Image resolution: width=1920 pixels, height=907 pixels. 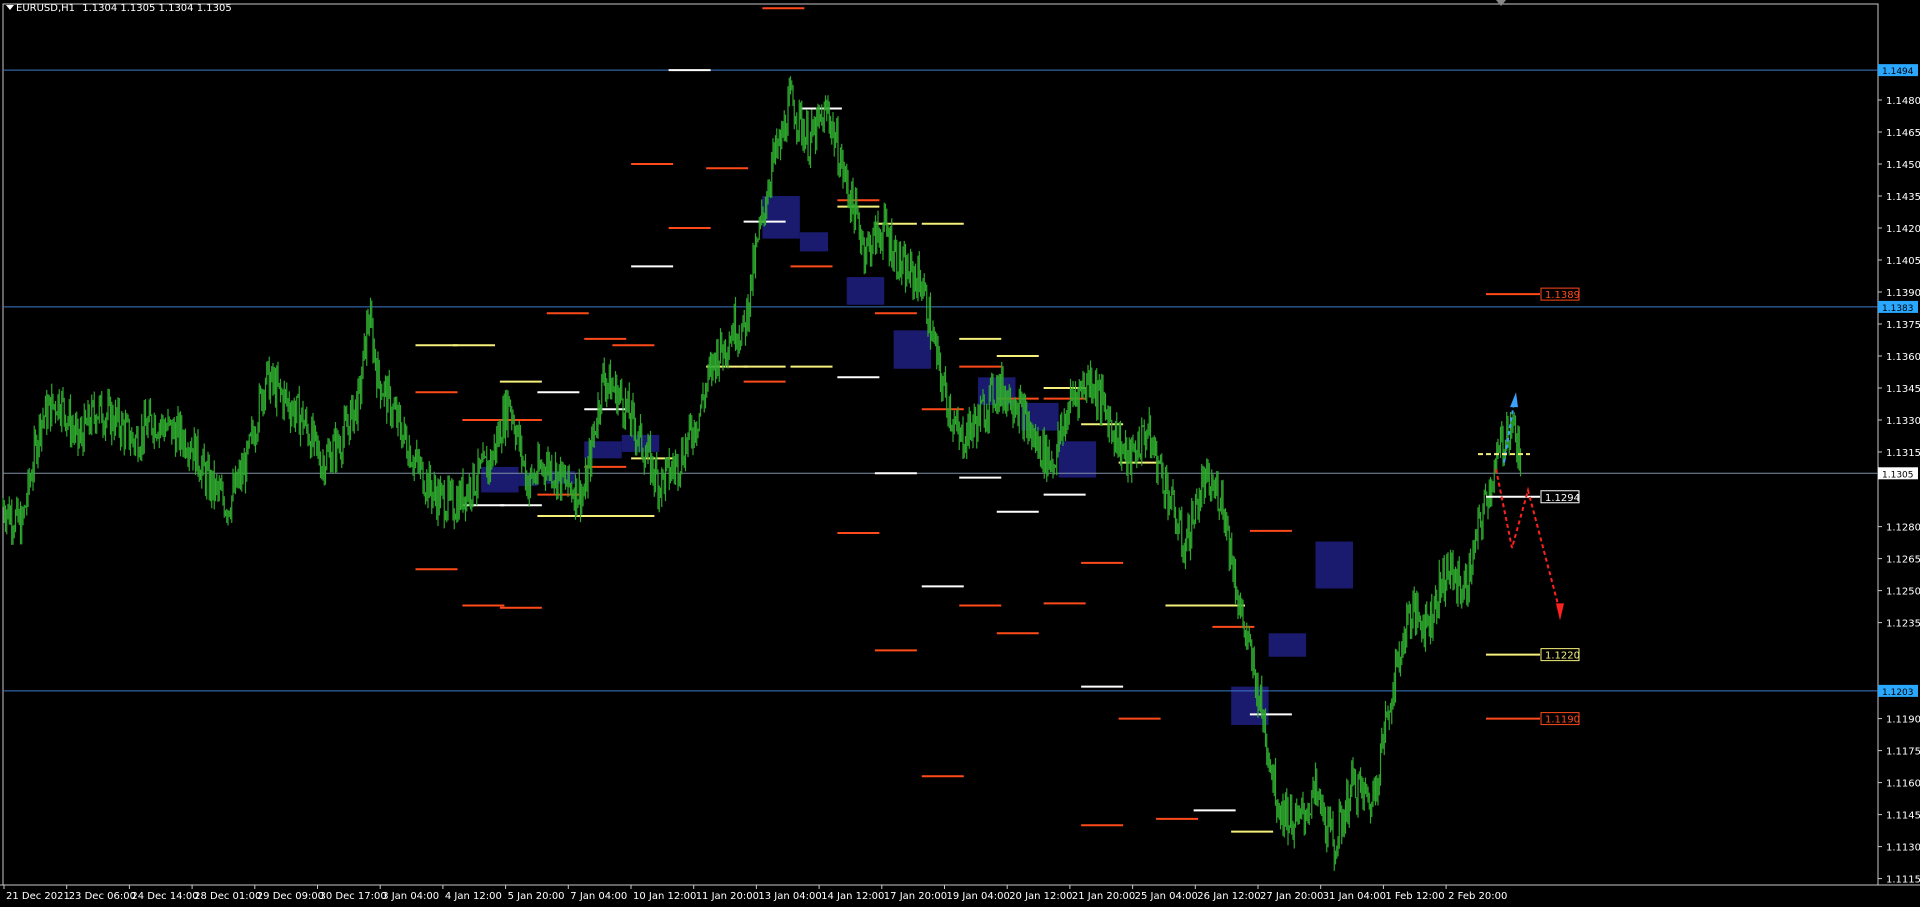 What do you see at coordinates (157, 8) in the screenshot?
I see `ohlc-label: 1.1304 1.1305 1.1304 1.1305` at bounding box center [157, 8].